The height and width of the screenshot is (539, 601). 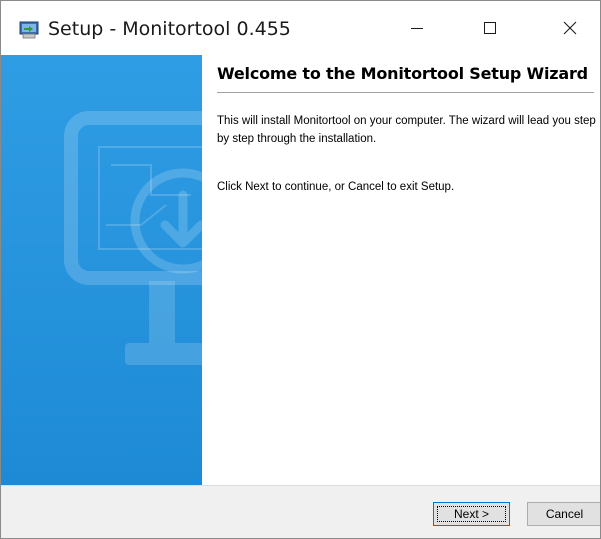 I want to click on monitor-download-graphic, so click(x=133, y=238).